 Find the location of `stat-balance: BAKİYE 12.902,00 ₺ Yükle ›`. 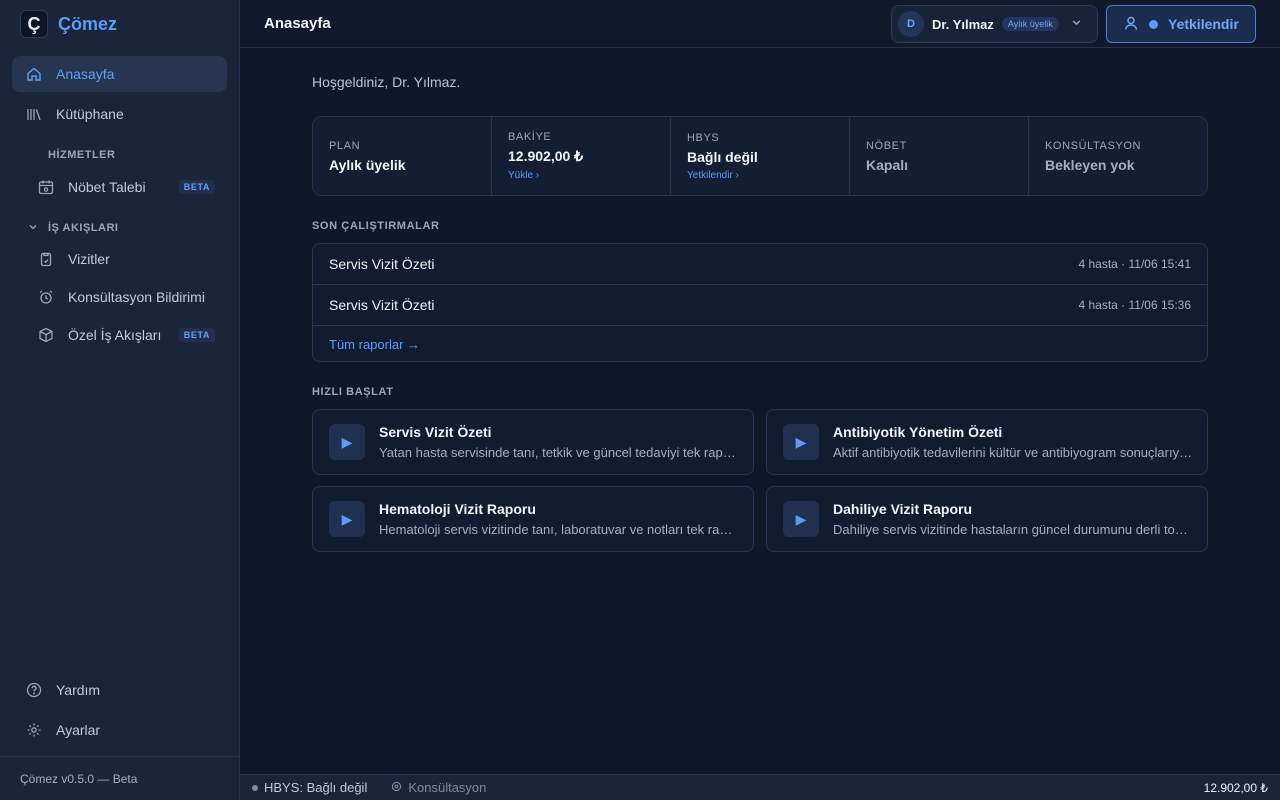

stat-balance: BAKİYE 12.902,00 ₺ Yükle › is located at coordinates (581, 156).